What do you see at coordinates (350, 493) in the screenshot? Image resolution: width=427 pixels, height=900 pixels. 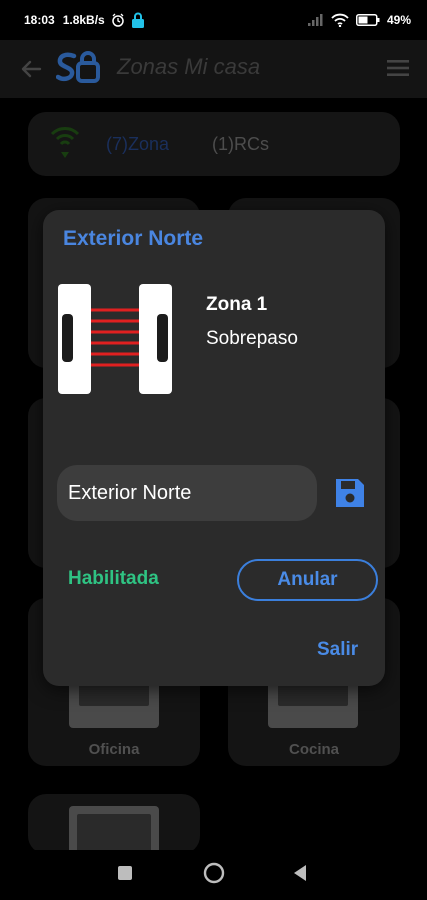 I see `floppy-disk-icon` at bounding box center [350, 493].